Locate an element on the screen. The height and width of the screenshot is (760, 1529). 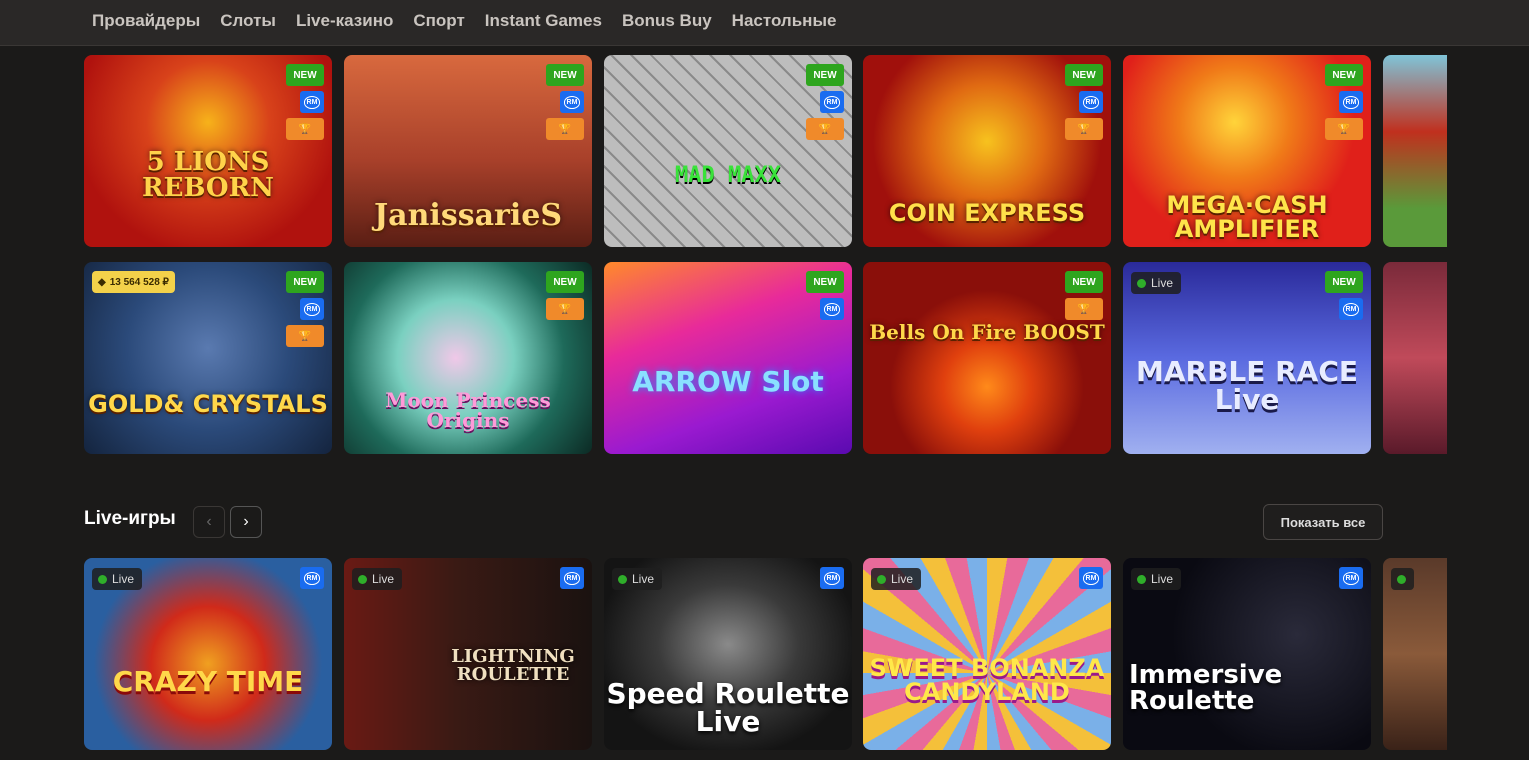
live-game-card-lightning-roulette: Live LIGHTNING ROULETTE RM is located at coordinates (468, 654).